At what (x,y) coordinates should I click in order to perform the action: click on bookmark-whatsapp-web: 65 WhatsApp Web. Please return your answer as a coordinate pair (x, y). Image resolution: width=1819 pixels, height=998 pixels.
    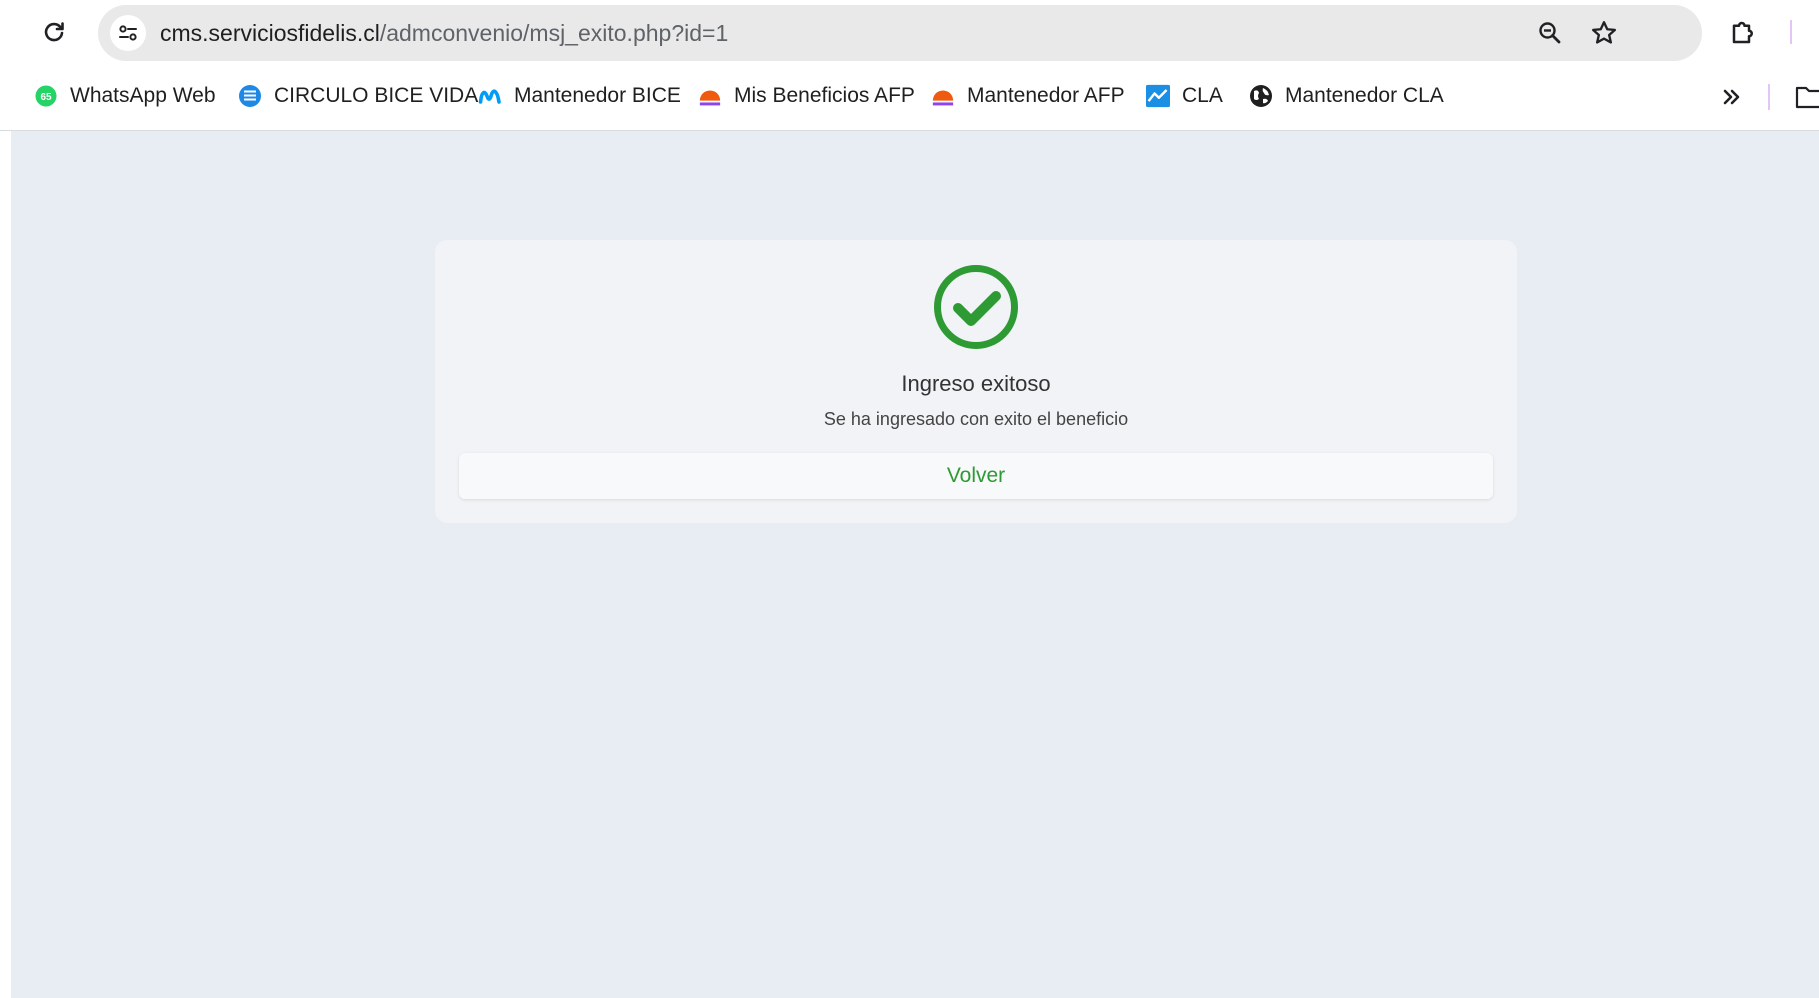
    Looking at the image, I should click on (125, 96).